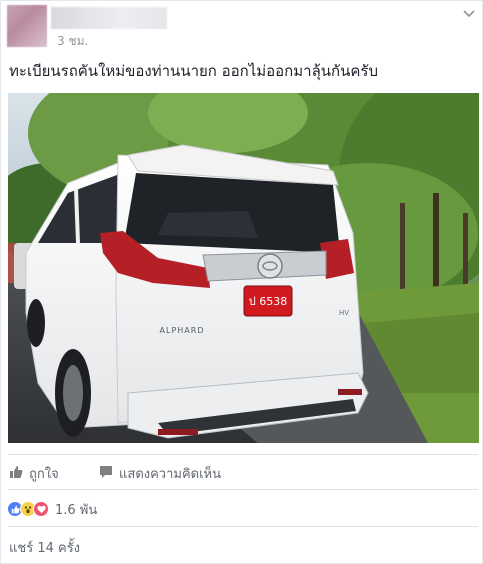 This screenshot has width=483, height=564. What do you see at coordinates (243, 526) in the screenshot?
I see `divider-bottom` at bounding box center [243, 526].